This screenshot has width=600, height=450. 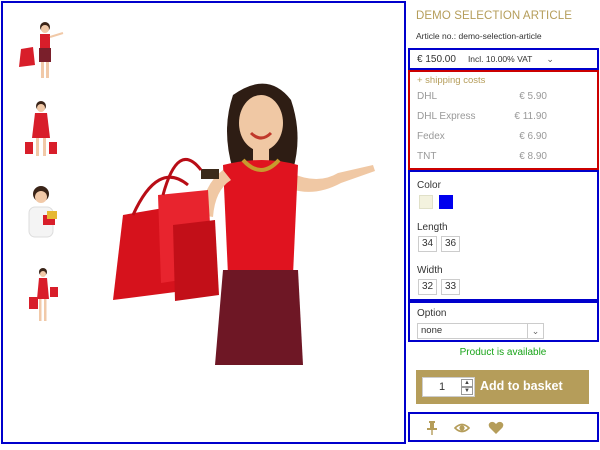 I want to click on option-select: none ⌄, so click(x=480, y=331).